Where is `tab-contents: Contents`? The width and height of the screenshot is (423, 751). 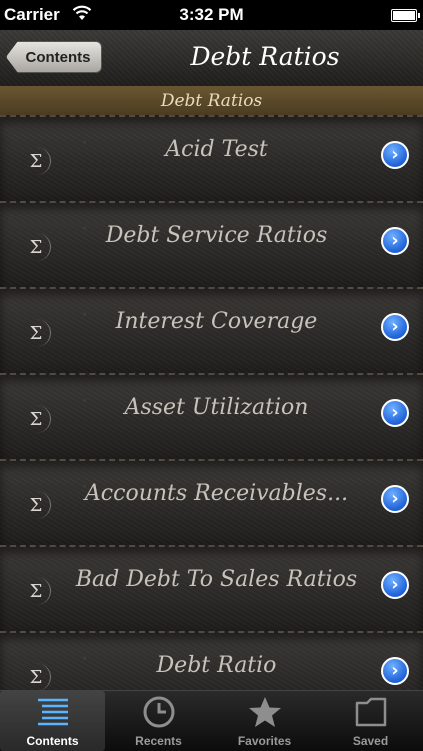
tab-contents: Contents is located at coordinates (52, 721).